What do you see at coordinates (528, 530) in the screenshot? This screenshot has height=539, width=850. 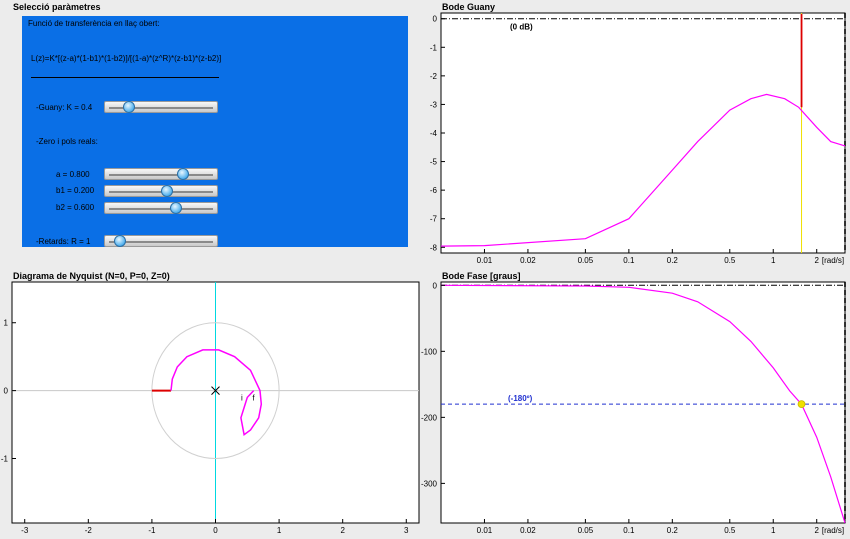 I see `phase-x-tick-label: 0.02` at bounding box center [528, 530].